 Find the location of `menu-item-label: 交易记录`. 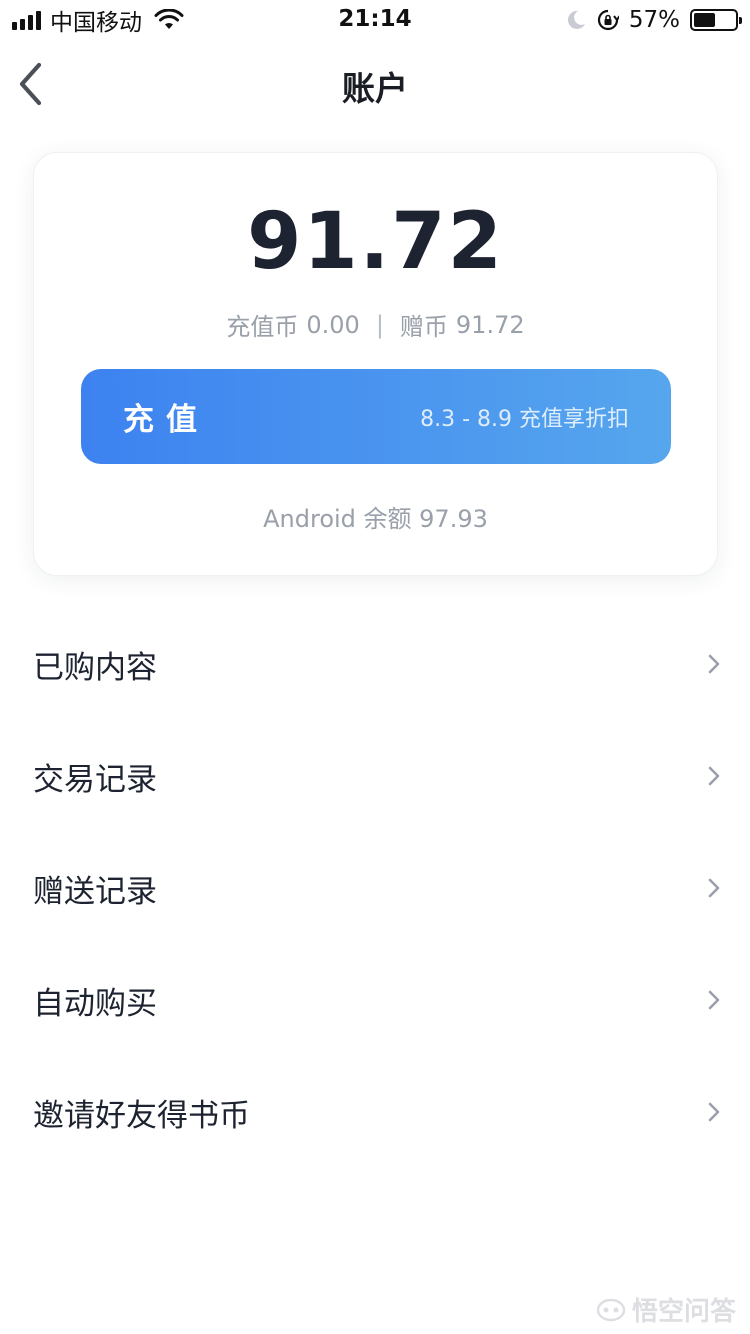

menu-item-label: 交易记录 is located at coordinates (95, 779).